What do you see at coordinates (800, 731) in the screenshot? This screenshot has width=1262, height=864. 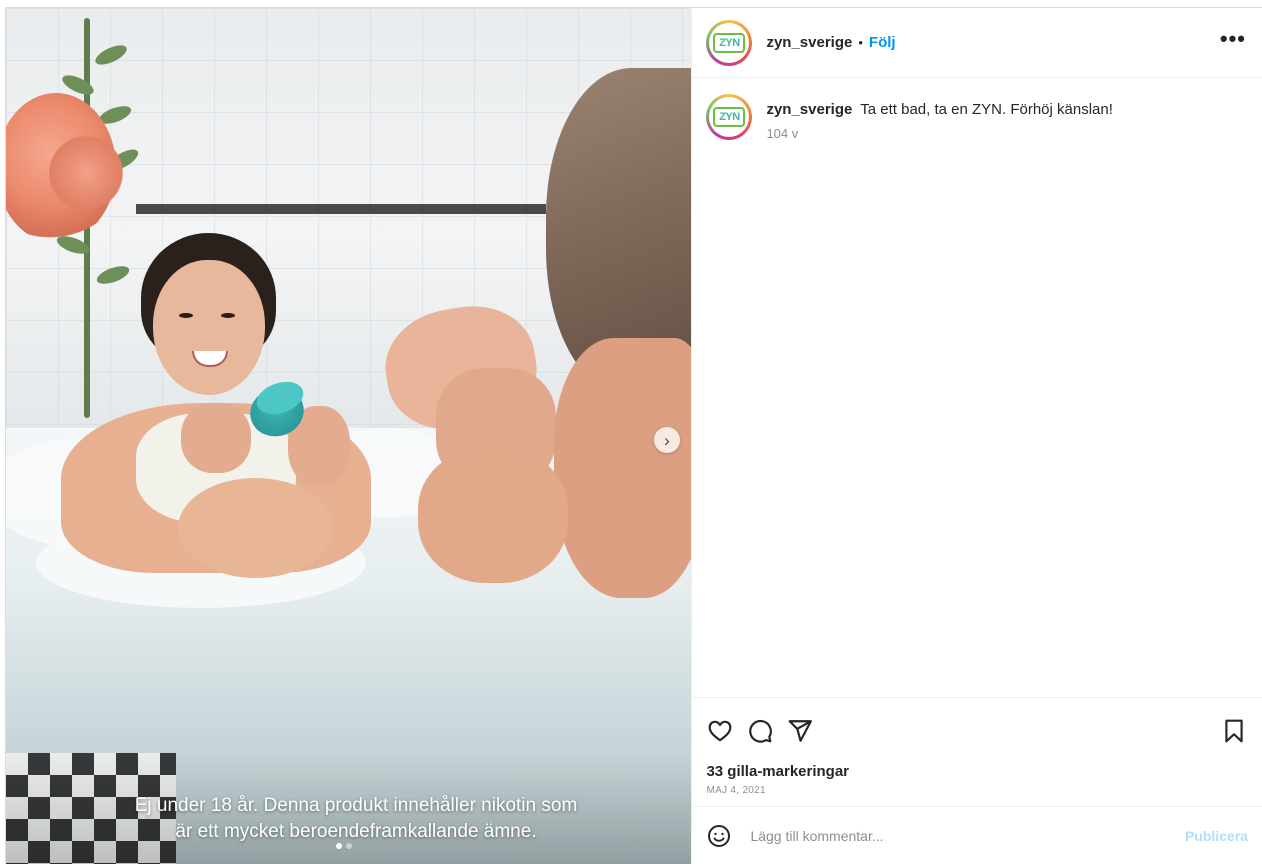 I see `send-icon` at bounding box center [800, 731].